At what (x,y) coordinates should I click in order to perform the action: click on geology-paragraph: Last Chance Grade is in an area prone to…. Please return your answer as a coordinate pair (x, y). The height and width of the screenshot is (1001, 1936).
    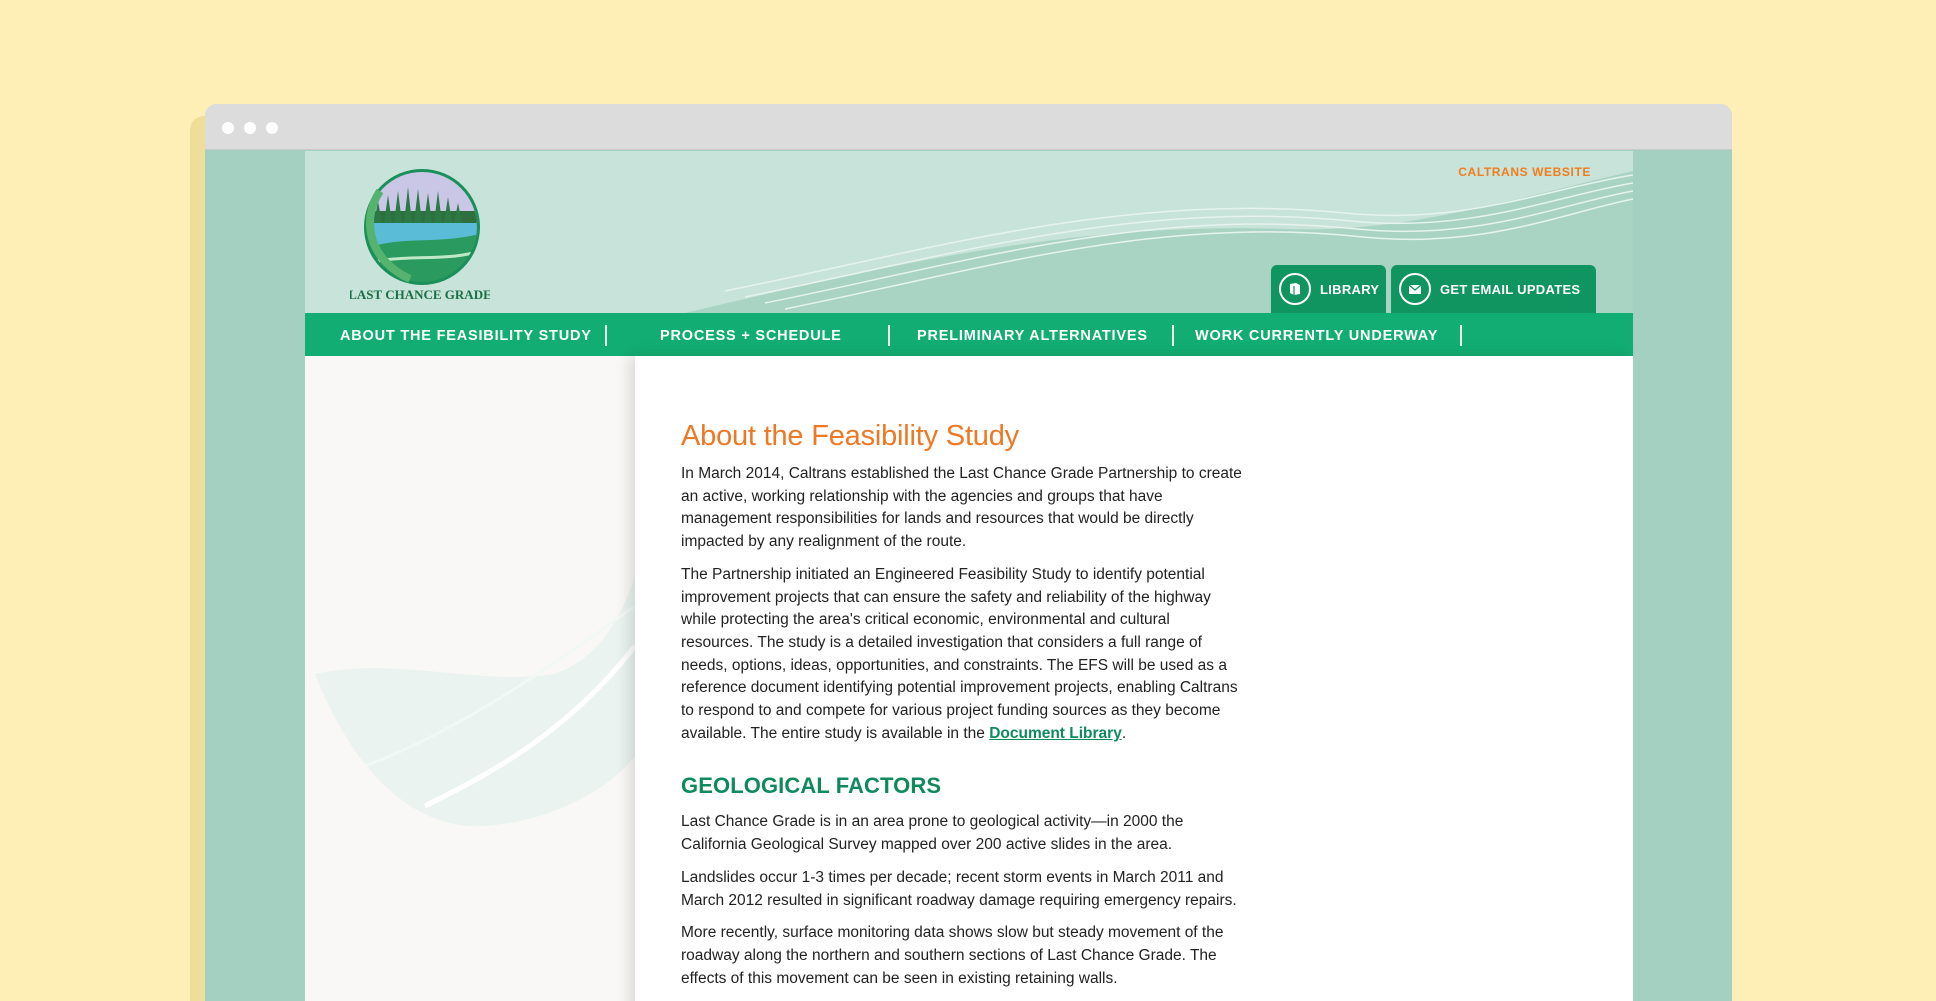
    Looking at the image, I should click on (932, 833).